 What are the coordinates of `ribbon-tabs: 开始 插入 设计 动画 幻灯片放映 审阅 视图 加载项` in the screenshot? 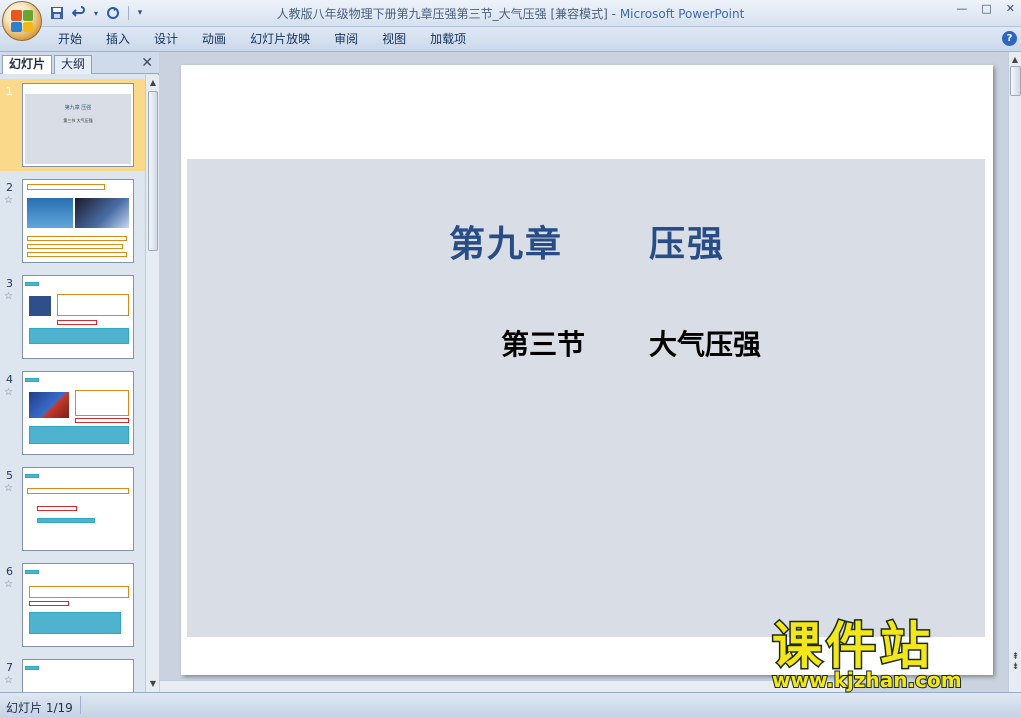 It's located at (262, 39).